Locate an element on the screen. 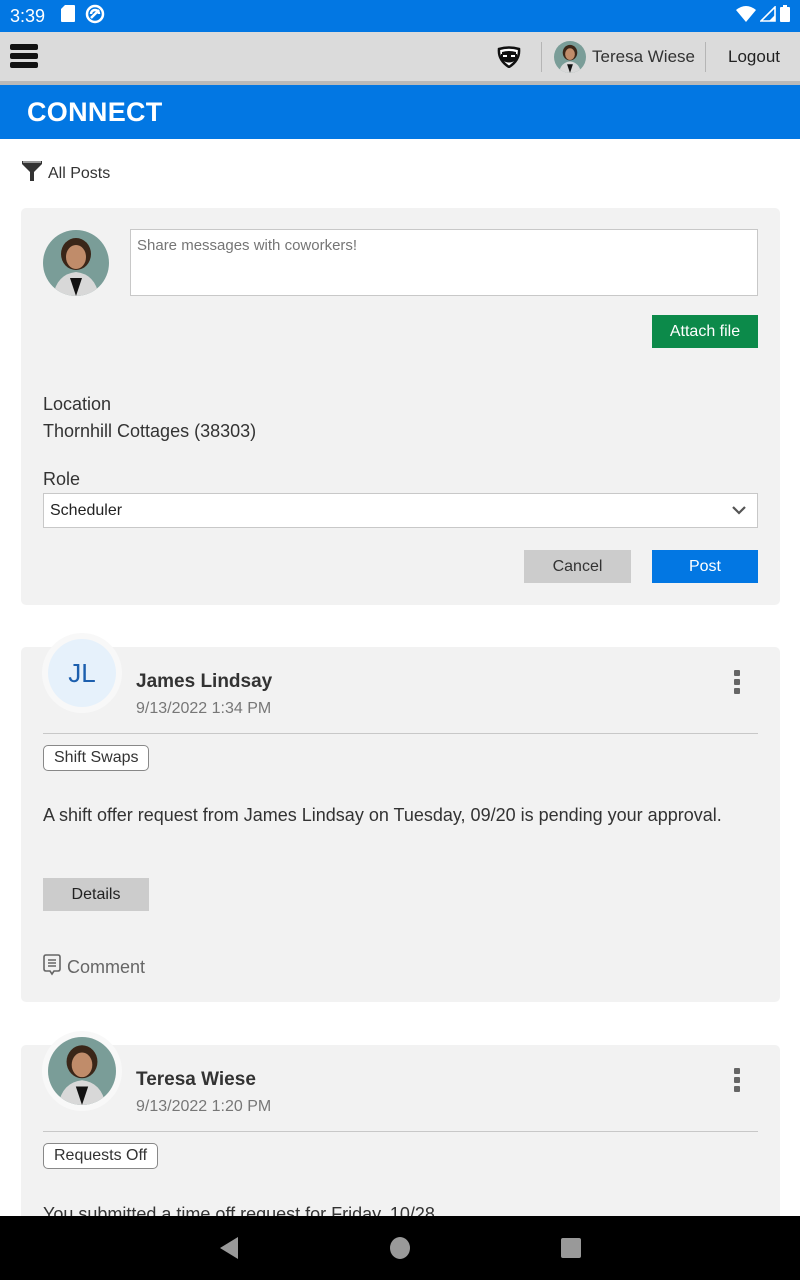 This screenshot has width=800, height=1280. avatar-photo is located at coordinates (82, 1071).